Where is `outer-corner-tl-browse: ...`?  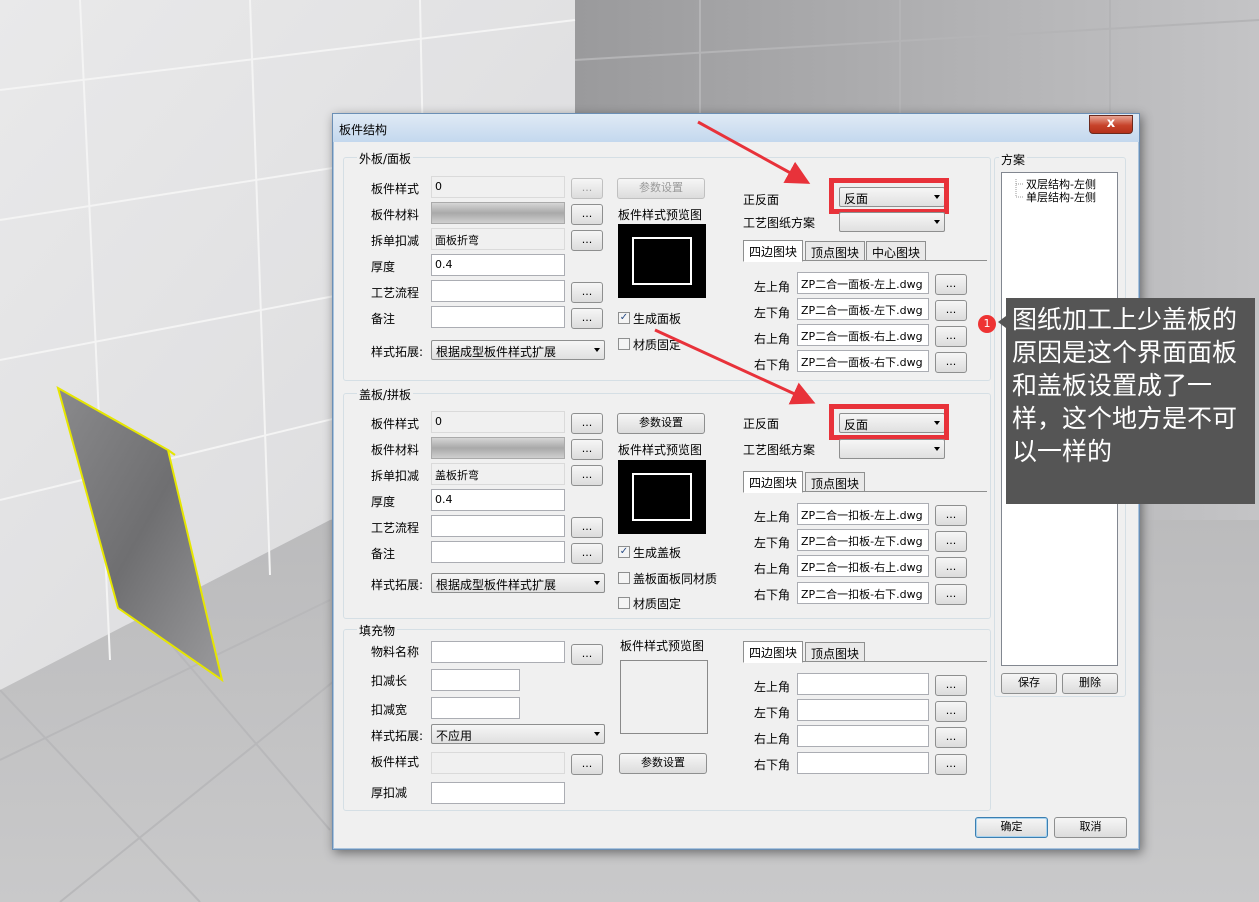 outer-corner-tl-browse: ... is located at coordinates (951, 284).